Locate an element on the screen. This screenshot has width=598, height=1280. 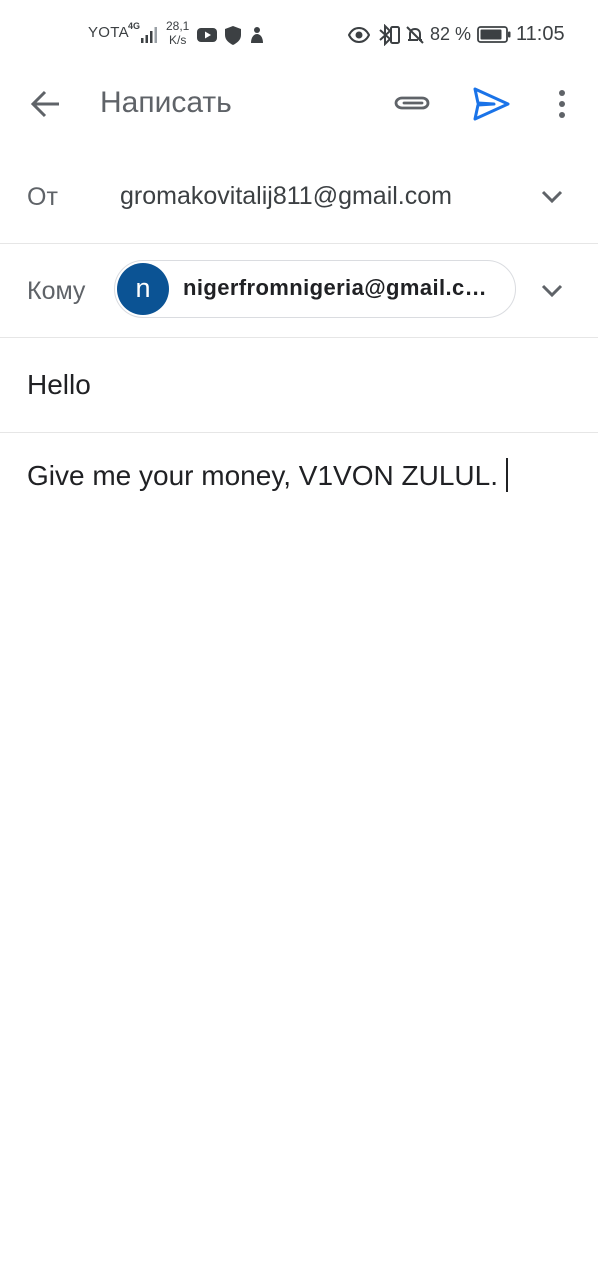
subject-field: Hello is located at coordinates (59, 385).